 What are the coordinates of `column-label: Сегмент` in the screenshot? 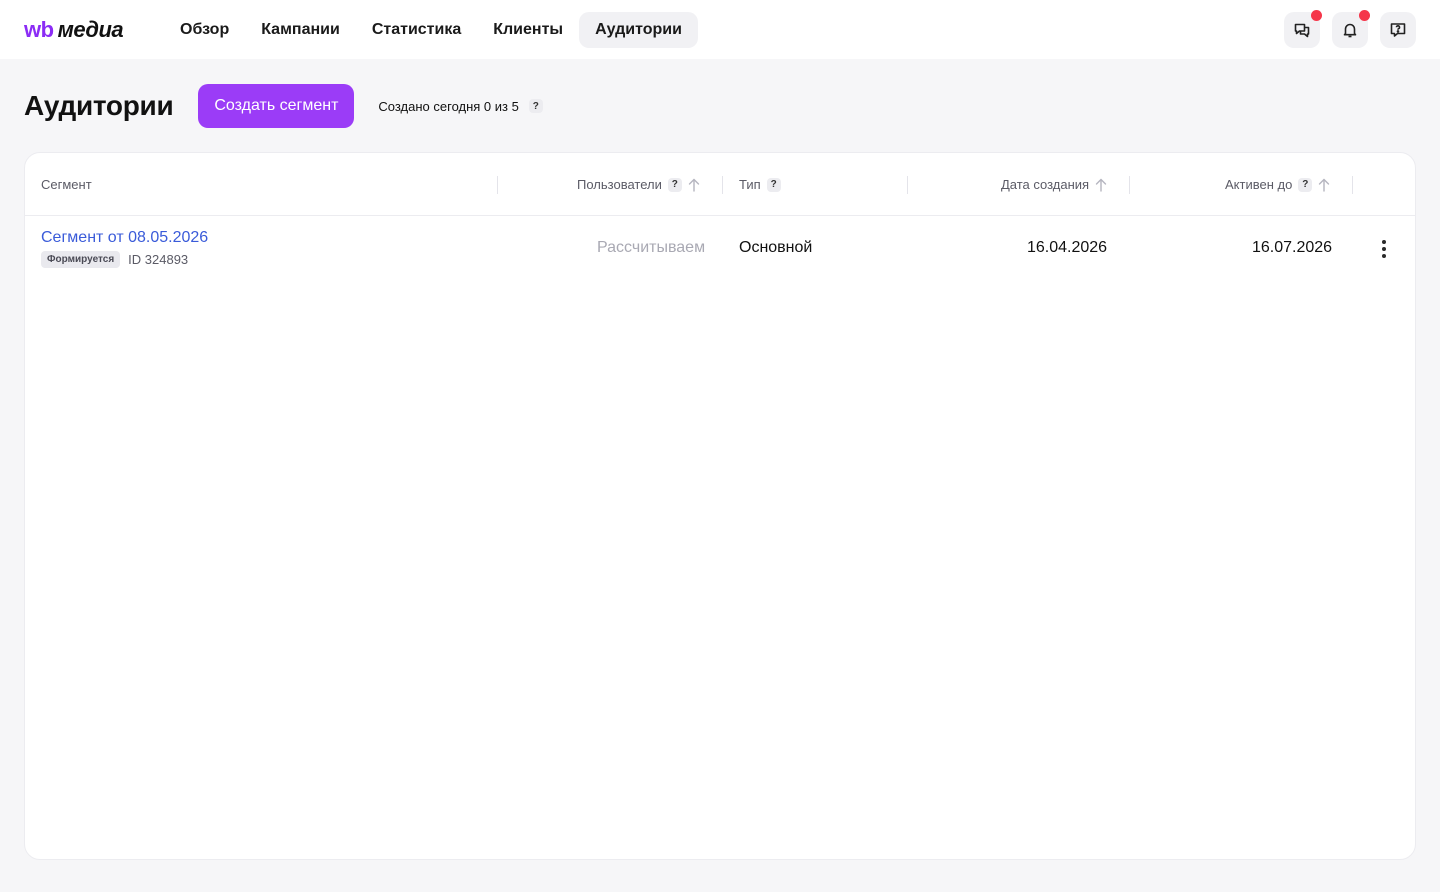 It's located at (66, 184).